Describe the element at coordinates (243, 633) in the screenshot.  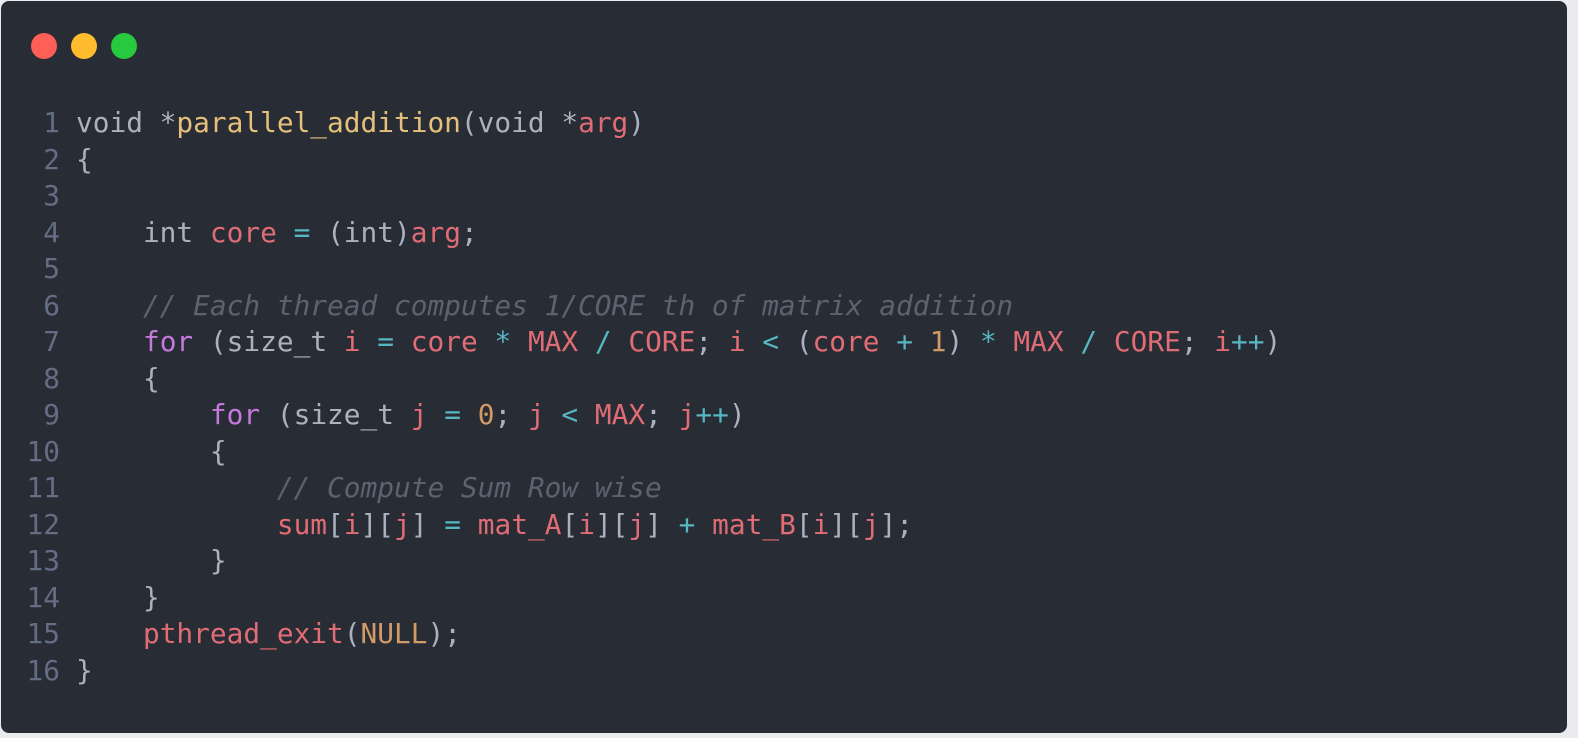
I see `code-token: pthread_exit` at that location.